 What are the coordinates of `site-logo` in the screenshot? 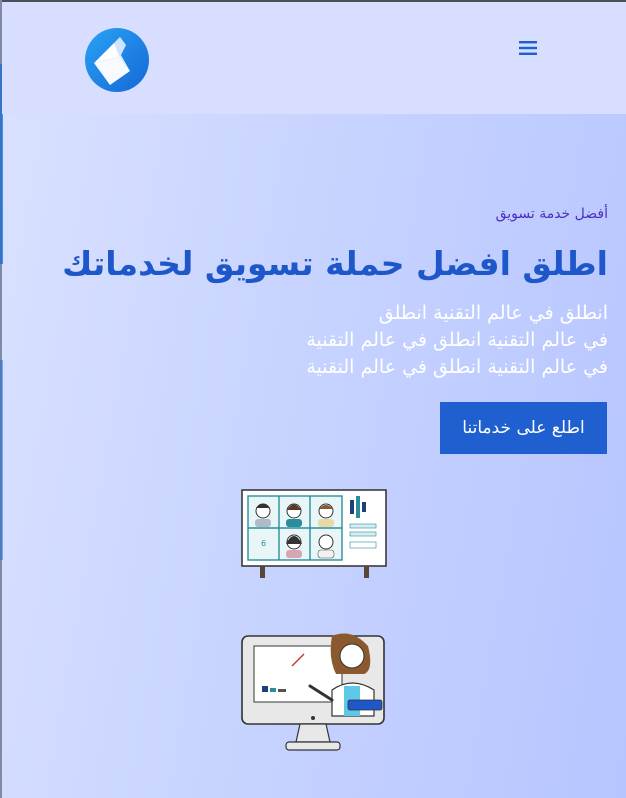 It's located at (117, 60).